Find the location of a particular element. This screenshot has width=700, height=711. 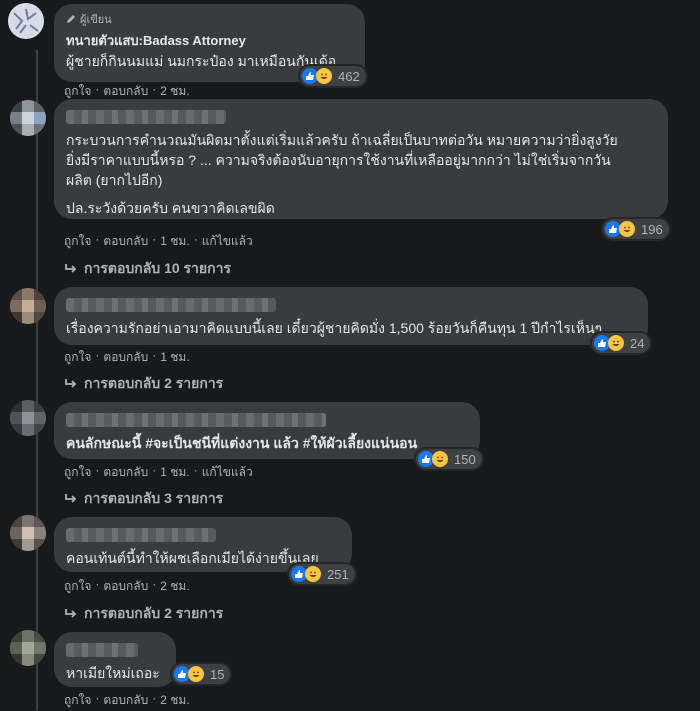

view-replies-link: การตอบกลับ 3 รายการ is located at coordinates (143, 499).